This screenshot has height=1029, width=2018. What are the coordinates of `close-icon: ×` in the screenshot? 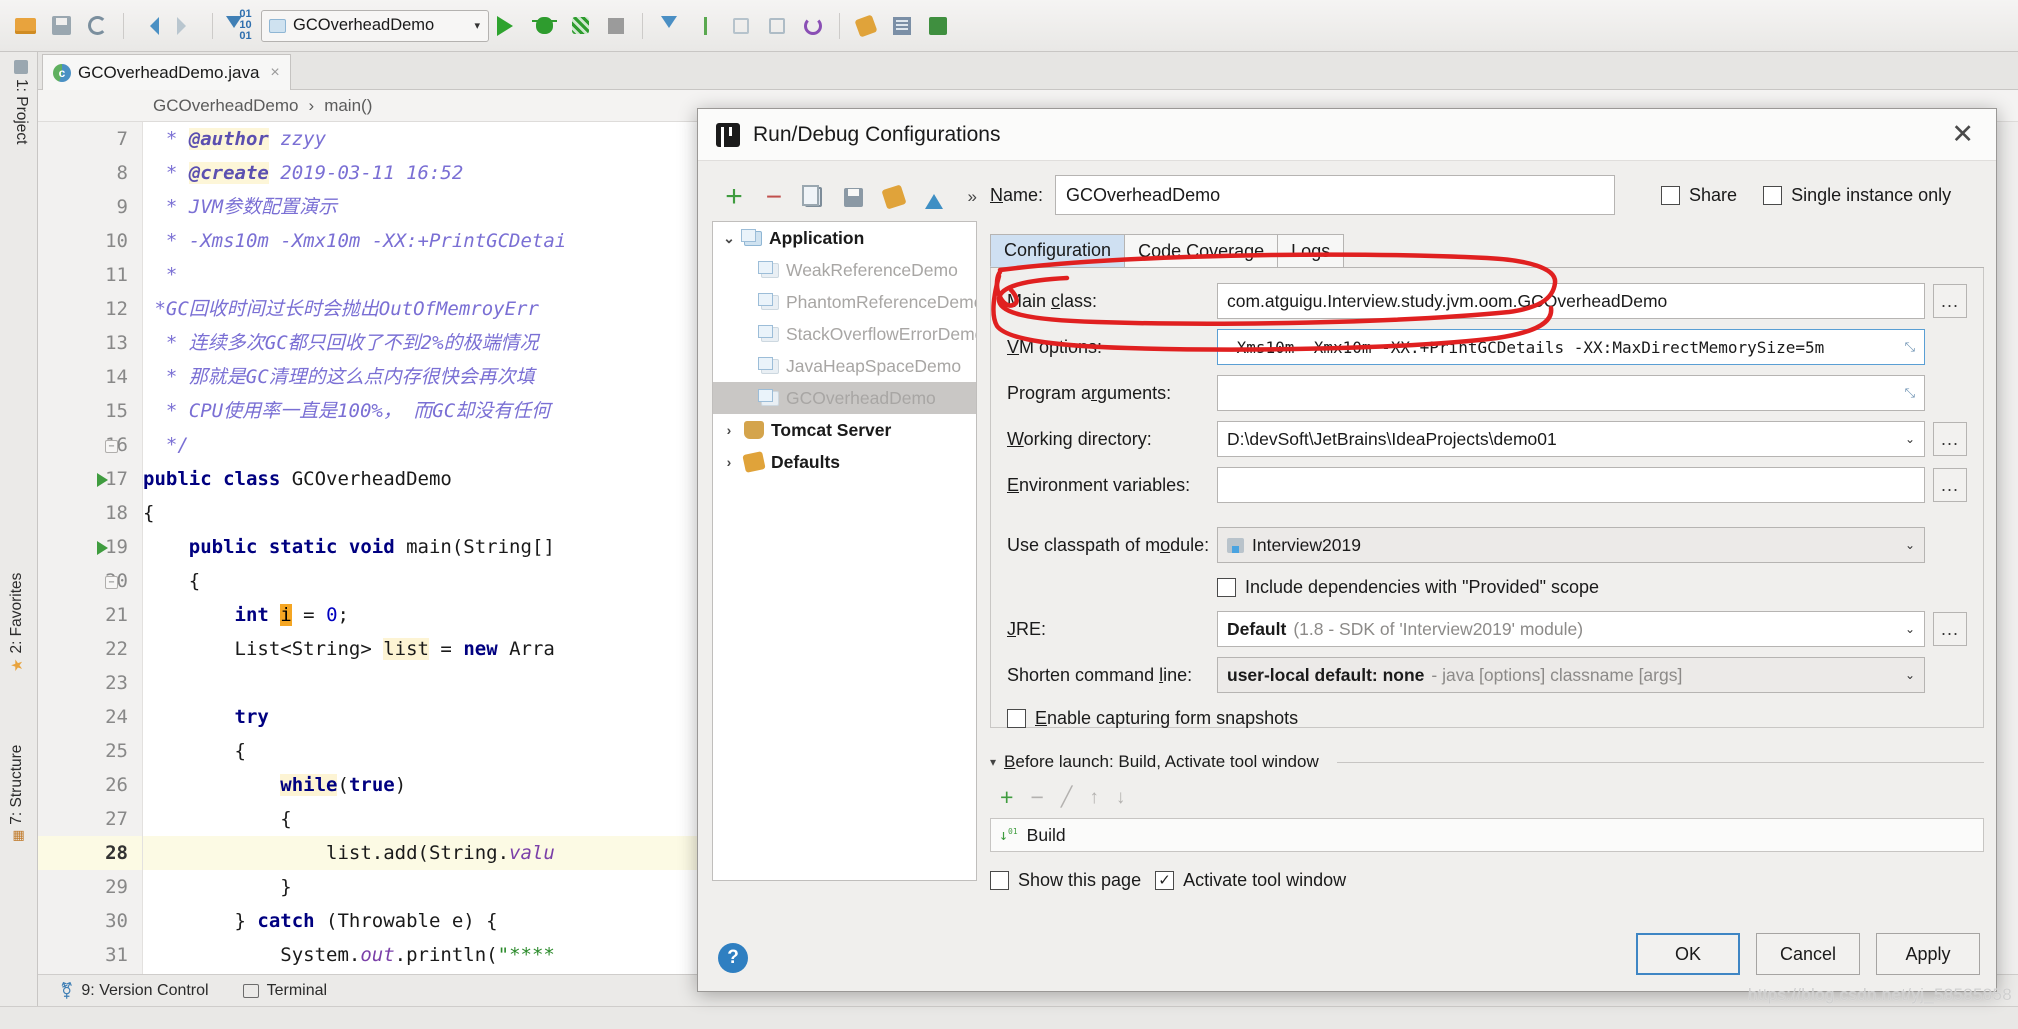 It's located at (274, 73).